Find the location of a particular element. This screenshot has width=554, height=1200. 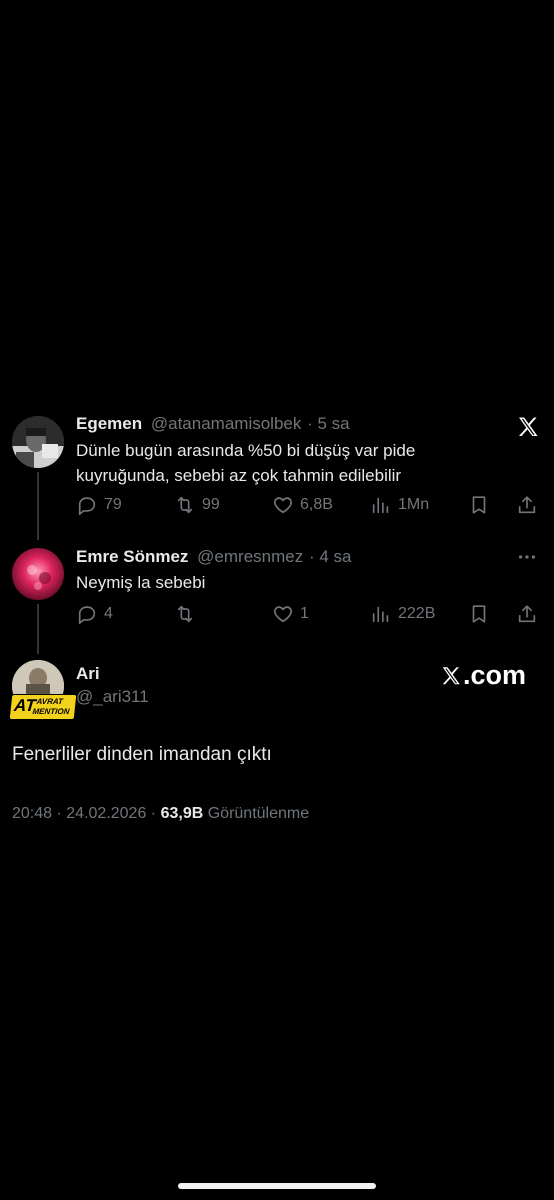

main-user-name: Ari is located at coordinates (88, 674).